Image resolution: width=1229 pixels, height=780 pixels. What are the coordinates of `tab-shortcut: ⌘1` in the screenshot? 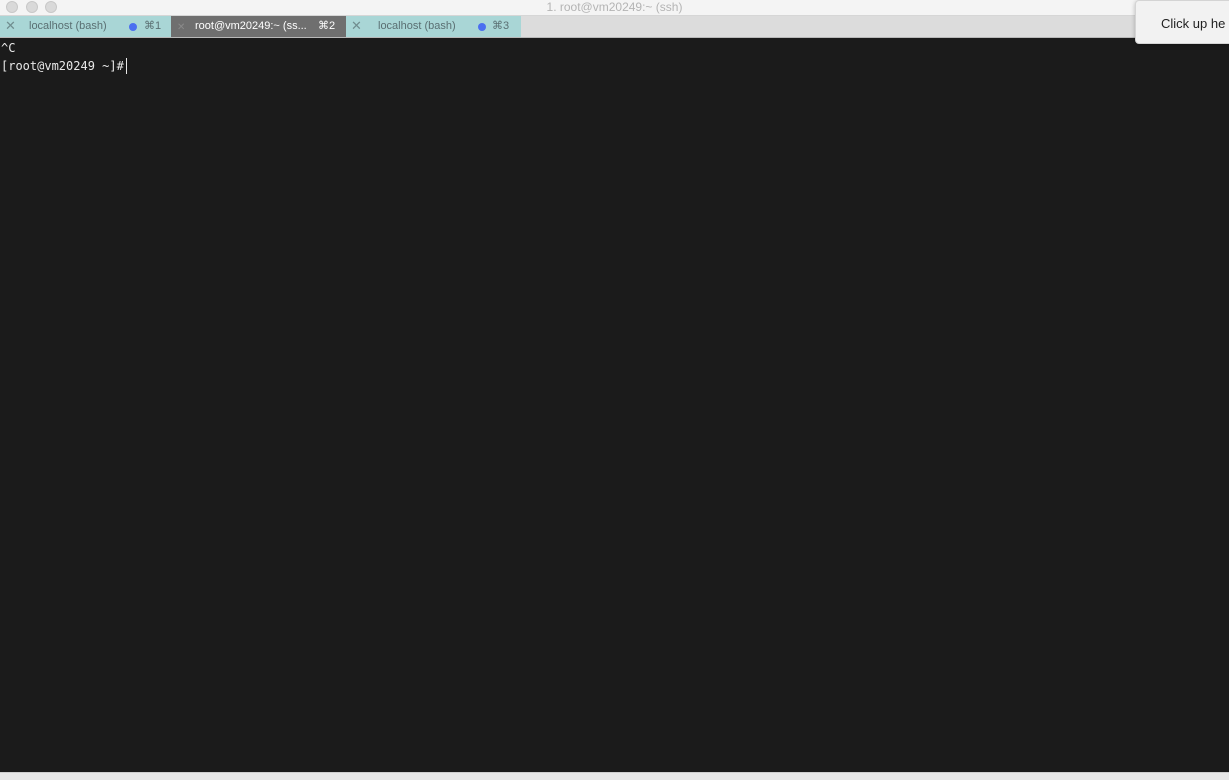 It's located at (153, 26).